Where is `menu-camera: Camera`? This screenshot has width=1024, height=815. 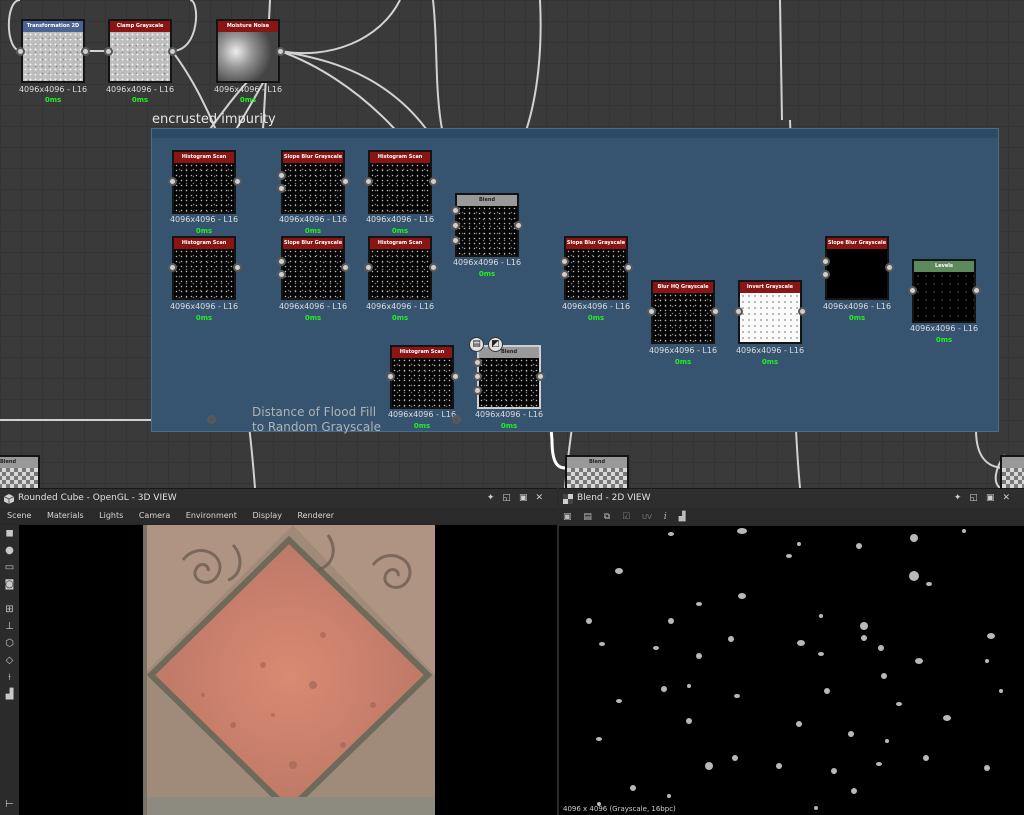 menu-camera: Camera is located at coordinates (154, 515).